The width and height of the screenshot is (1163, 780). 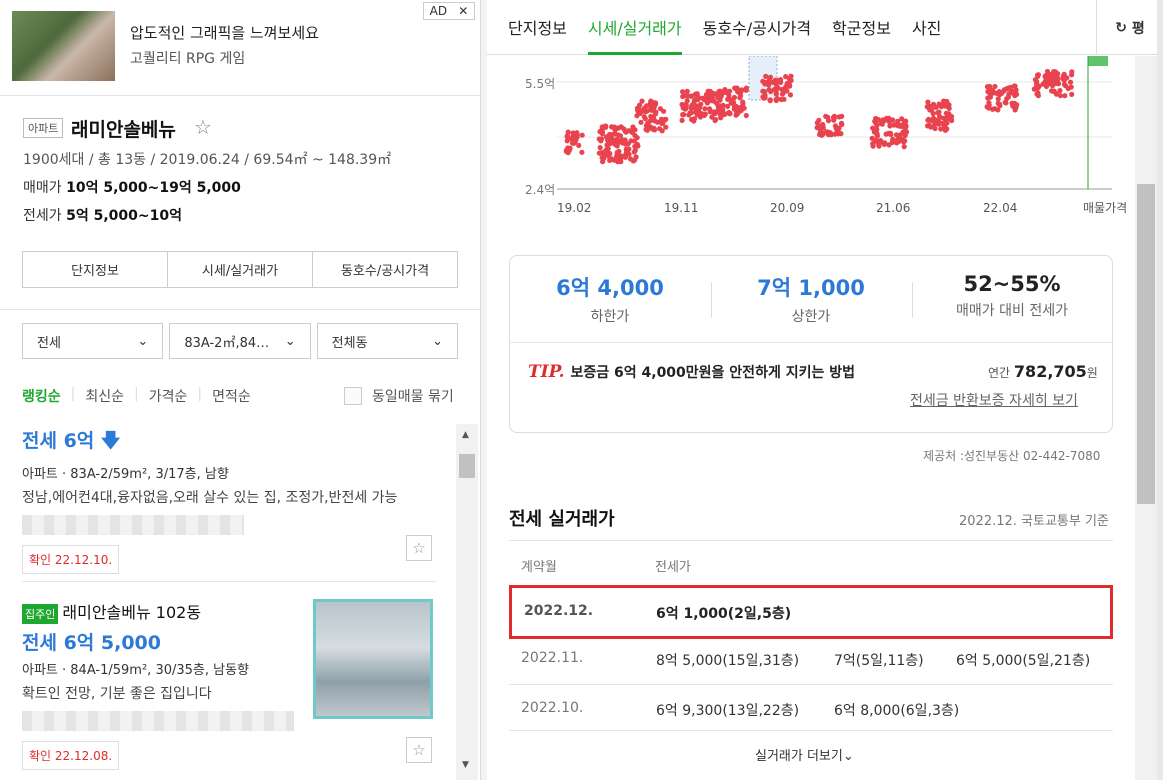 What do you see at coordinates (387, 341) in the screenshot?
I see `dong-select: 전체동 ⌄` at bounding box center [387, 341].